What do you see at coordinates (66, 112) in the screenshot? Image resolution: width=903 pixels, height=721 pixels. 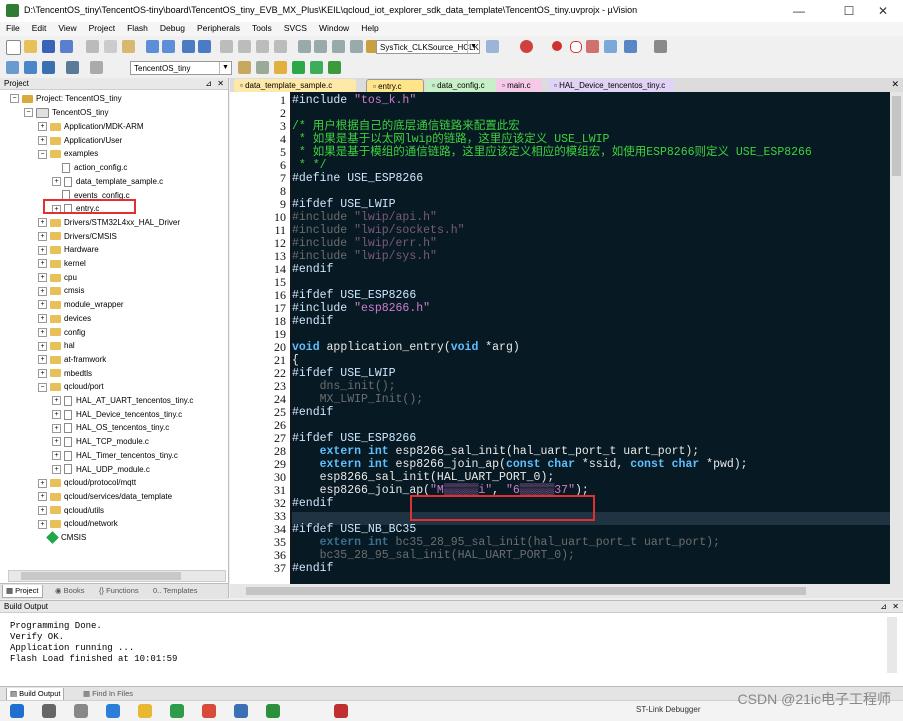 I see `tree-target: − TencentOS_tiny` at bounding box center [66, 112].